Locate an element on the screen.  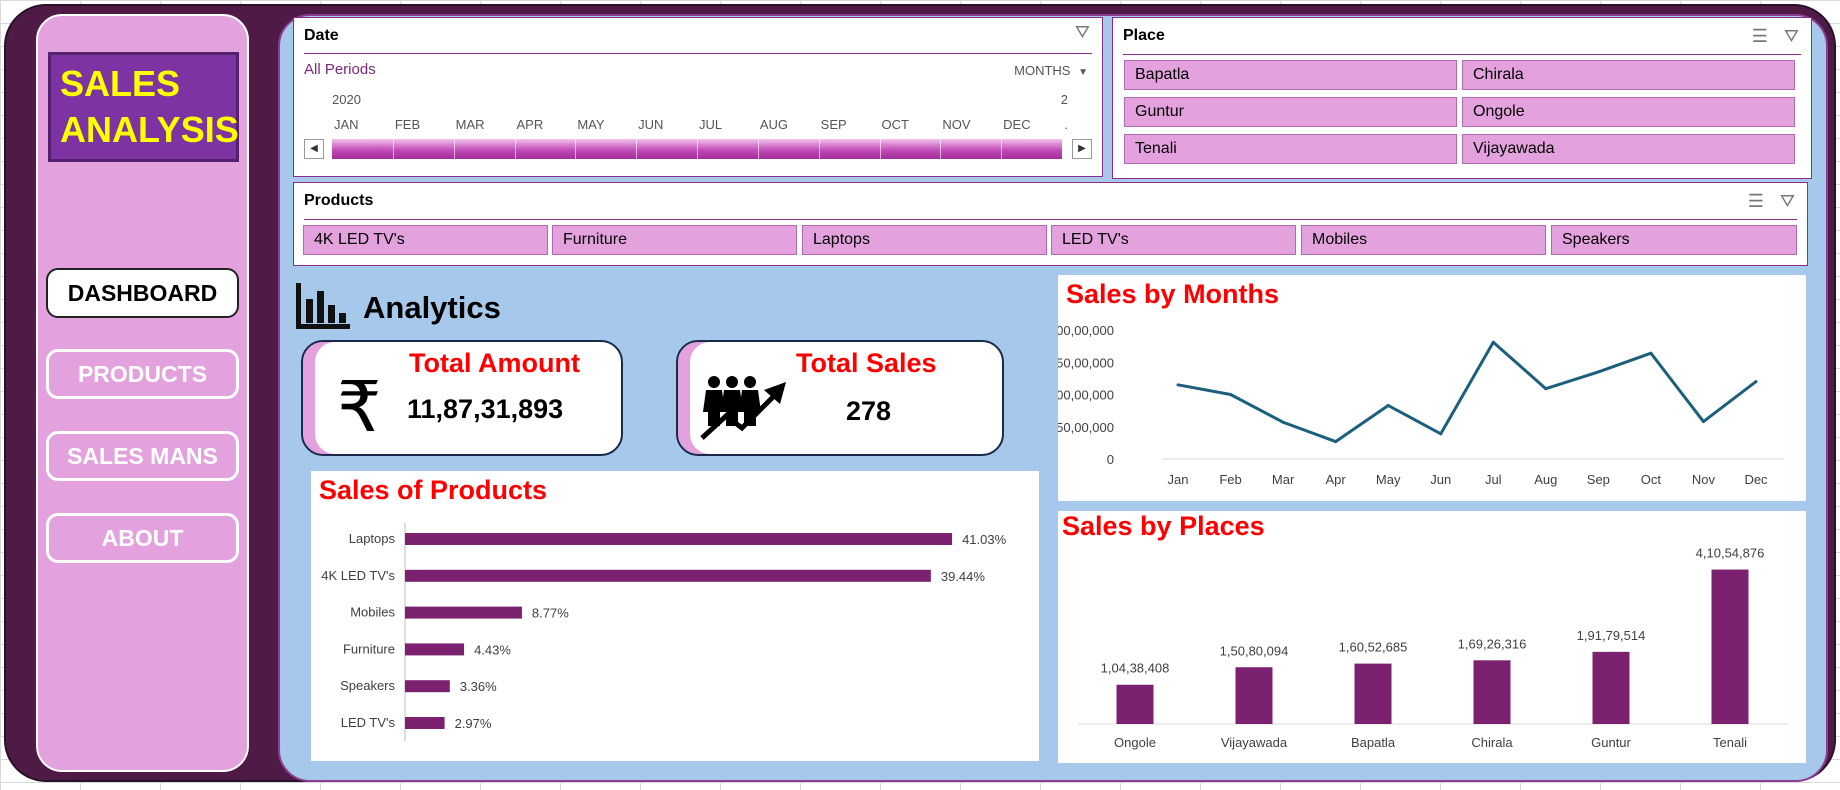
x-tick-label: Jan is located at coordinates (1178, 479).